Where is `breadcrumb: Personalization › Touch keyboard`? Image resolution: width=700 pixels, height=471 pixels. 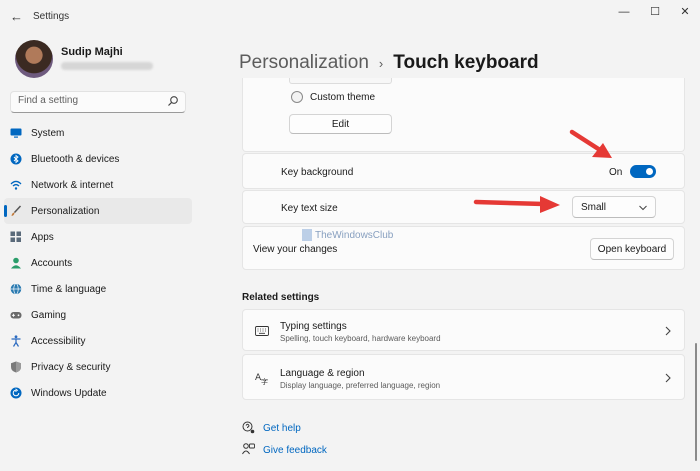
breadcrumb: Personalization › Touch keyboard is located at coordinates (389, 63).